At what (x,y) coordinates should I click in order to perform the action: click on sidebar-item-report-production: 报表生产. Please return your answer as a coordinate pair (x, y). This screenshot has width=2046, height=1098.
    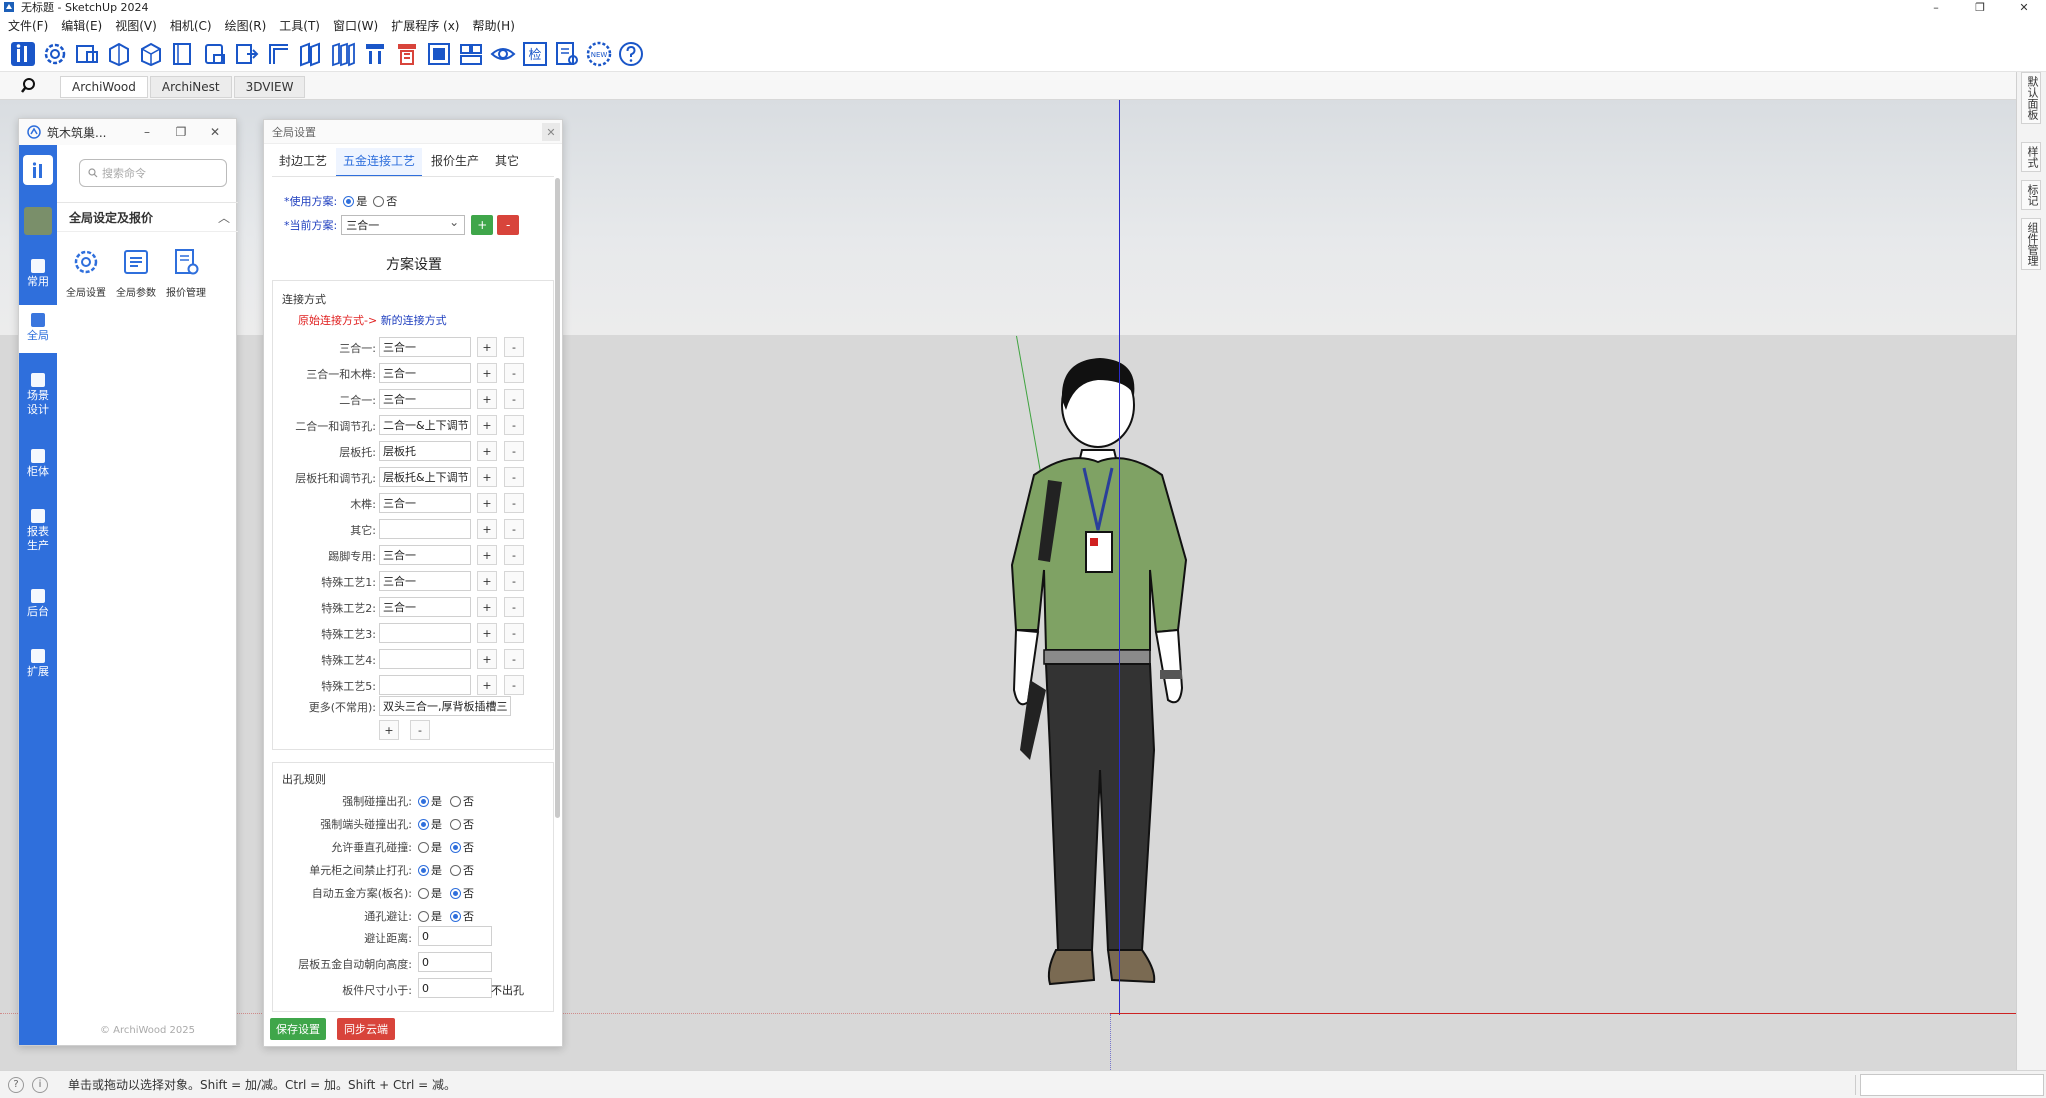
    Looking at the image, I should click on (38, 534).